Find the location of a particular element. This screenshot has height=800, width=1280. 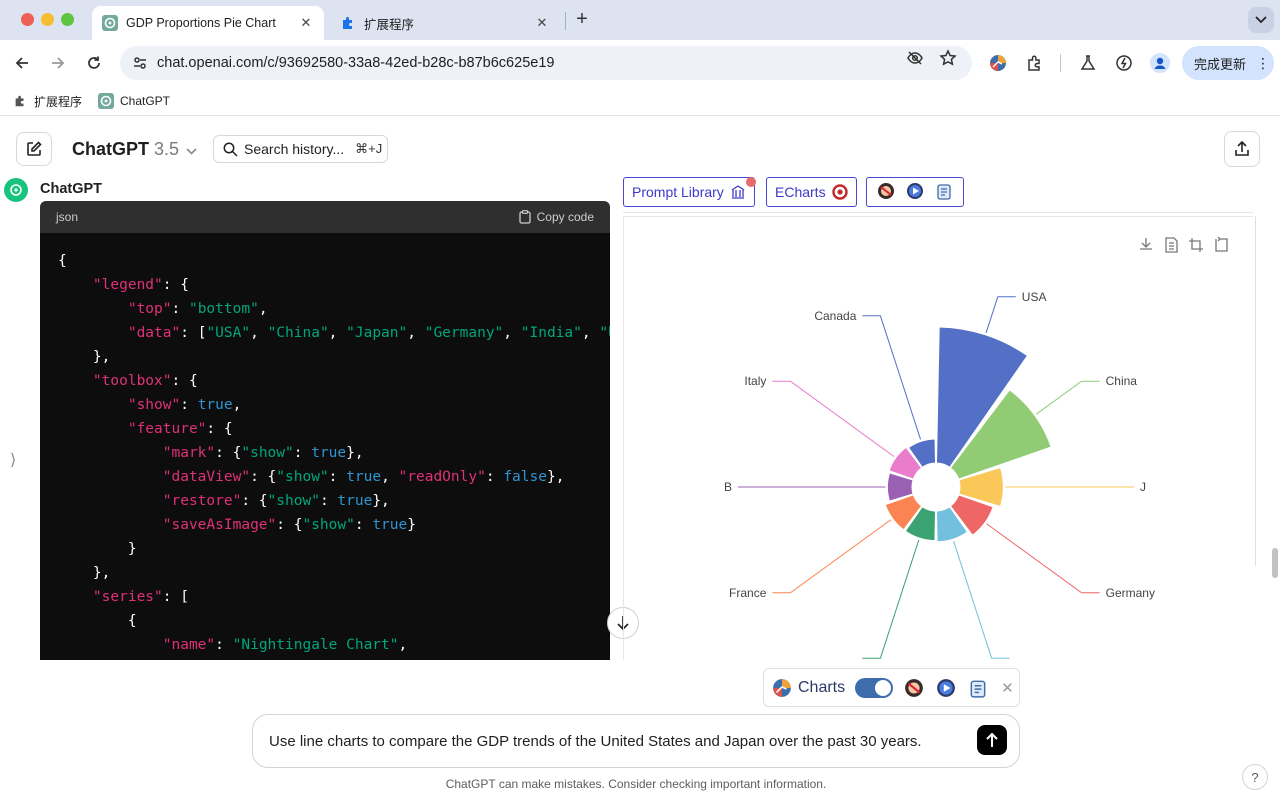

model-selector: ChatGPT 3.5 is located at coordinates (134, 149).